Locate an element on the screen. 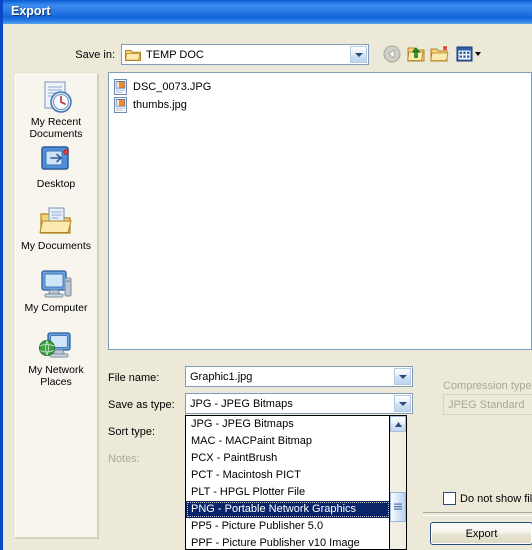  file-name-input: Graphic1.jpg is located at coordinates (299, 376).